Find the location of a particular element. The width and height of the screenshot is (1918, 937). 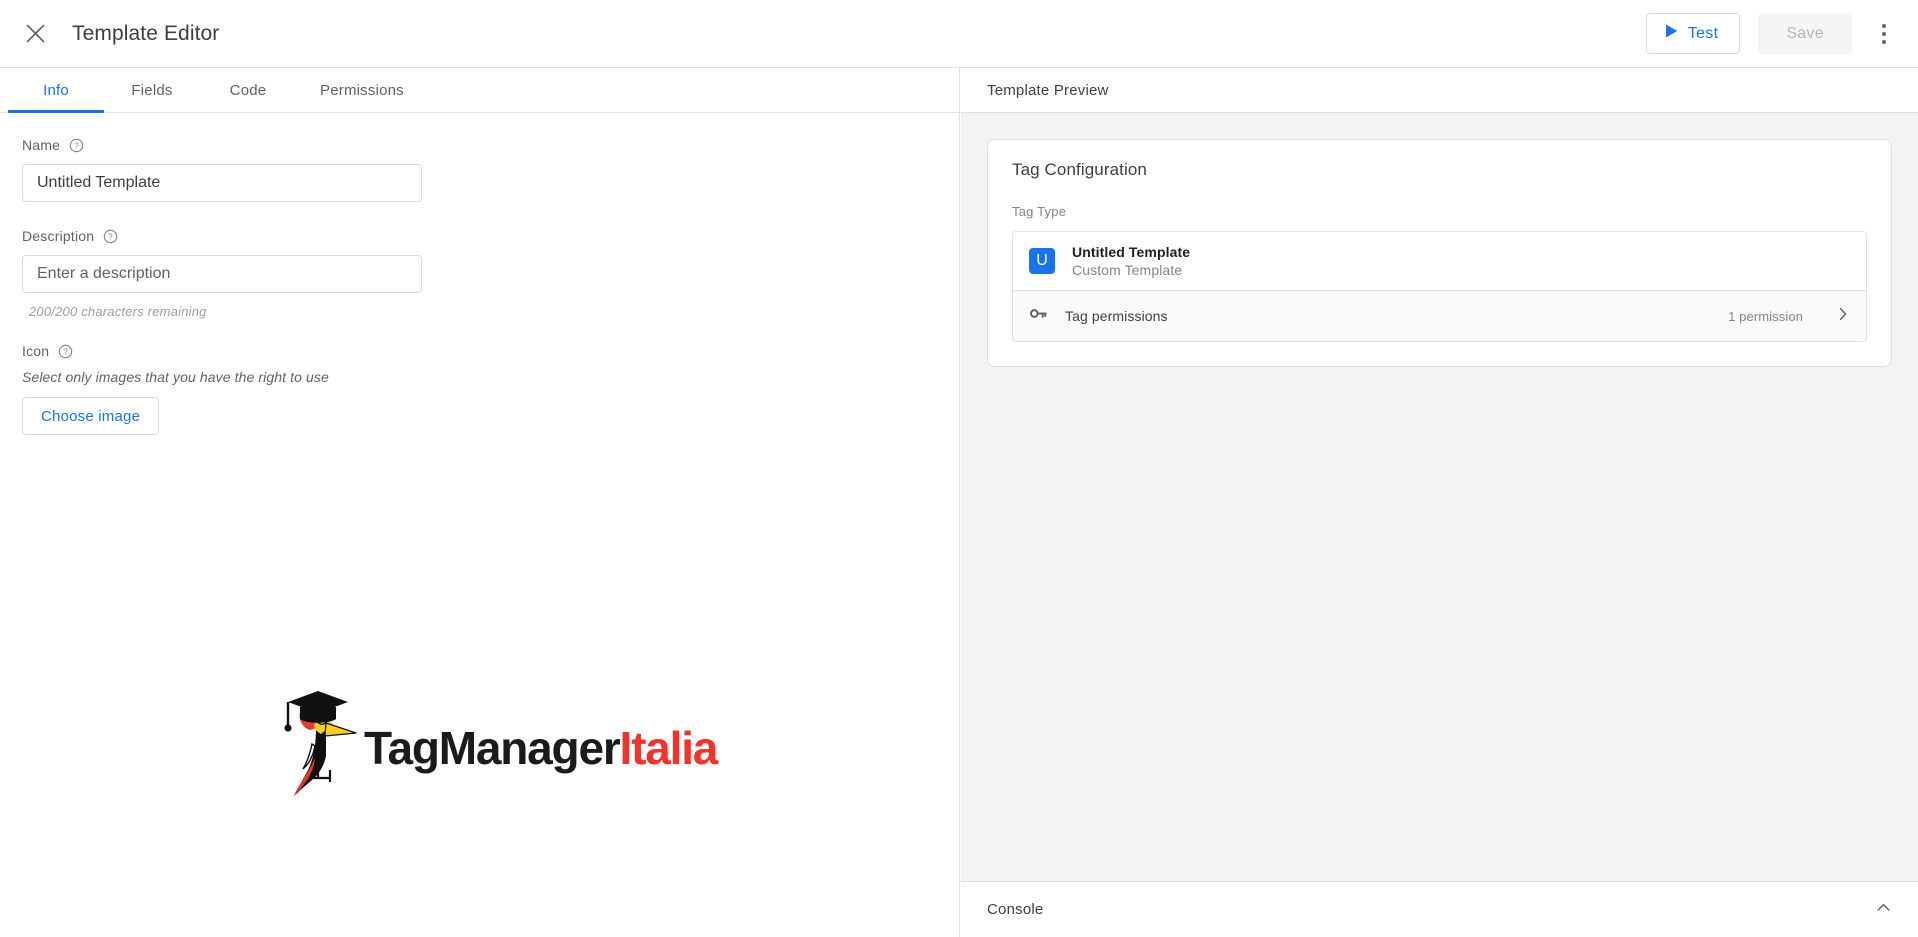

tagmanageritalia-logo: TagManagerItalia is located at coordinates (495, 747).